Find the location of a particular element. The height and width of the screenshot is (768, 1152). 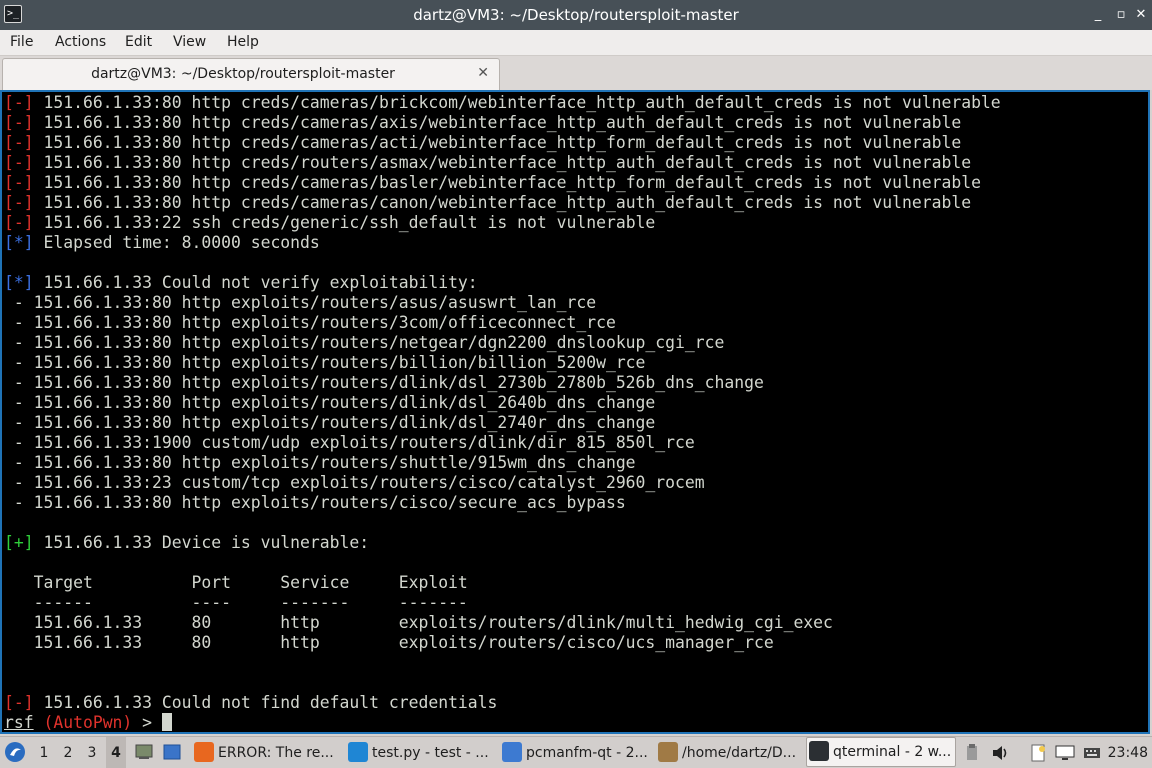

command-prompt: rsf (AutoPwn) > is located at coordinates (502, 722).